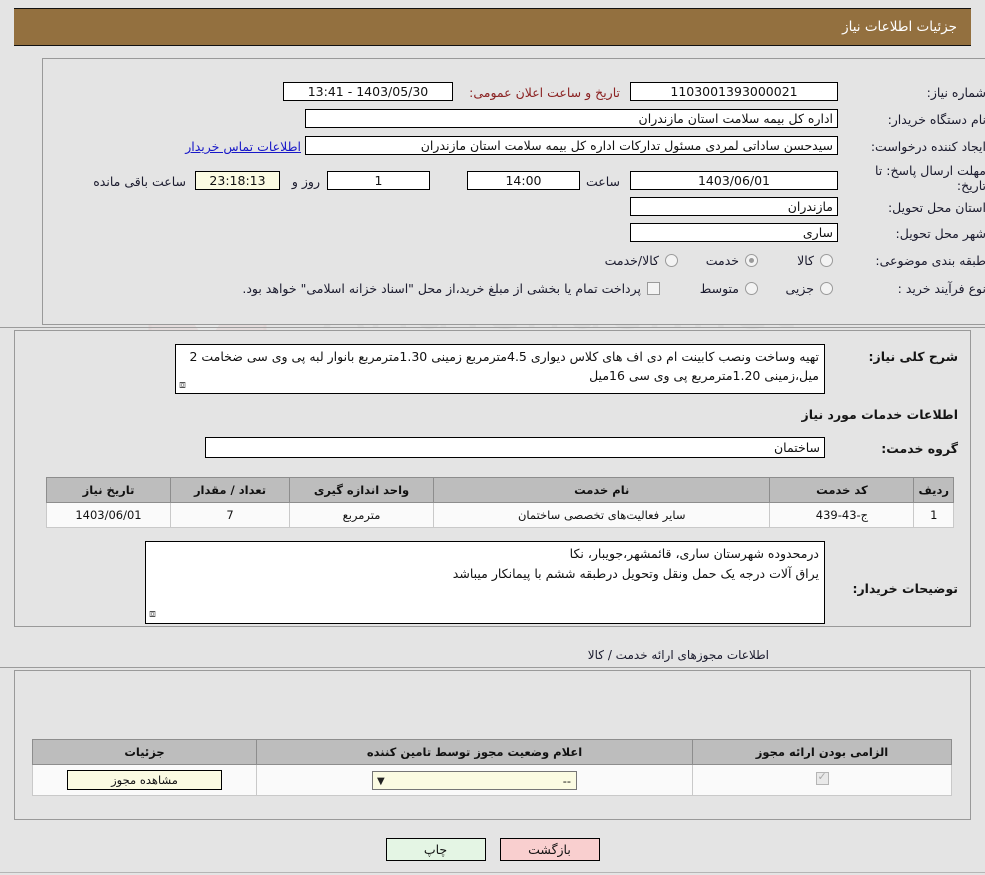 The height and width of the screenshot is (875, 985). What do you see at coordinates (182, 385) in the screenshot?
I see `description-resize-grip: ⧈` at bounding box center [182, 385].